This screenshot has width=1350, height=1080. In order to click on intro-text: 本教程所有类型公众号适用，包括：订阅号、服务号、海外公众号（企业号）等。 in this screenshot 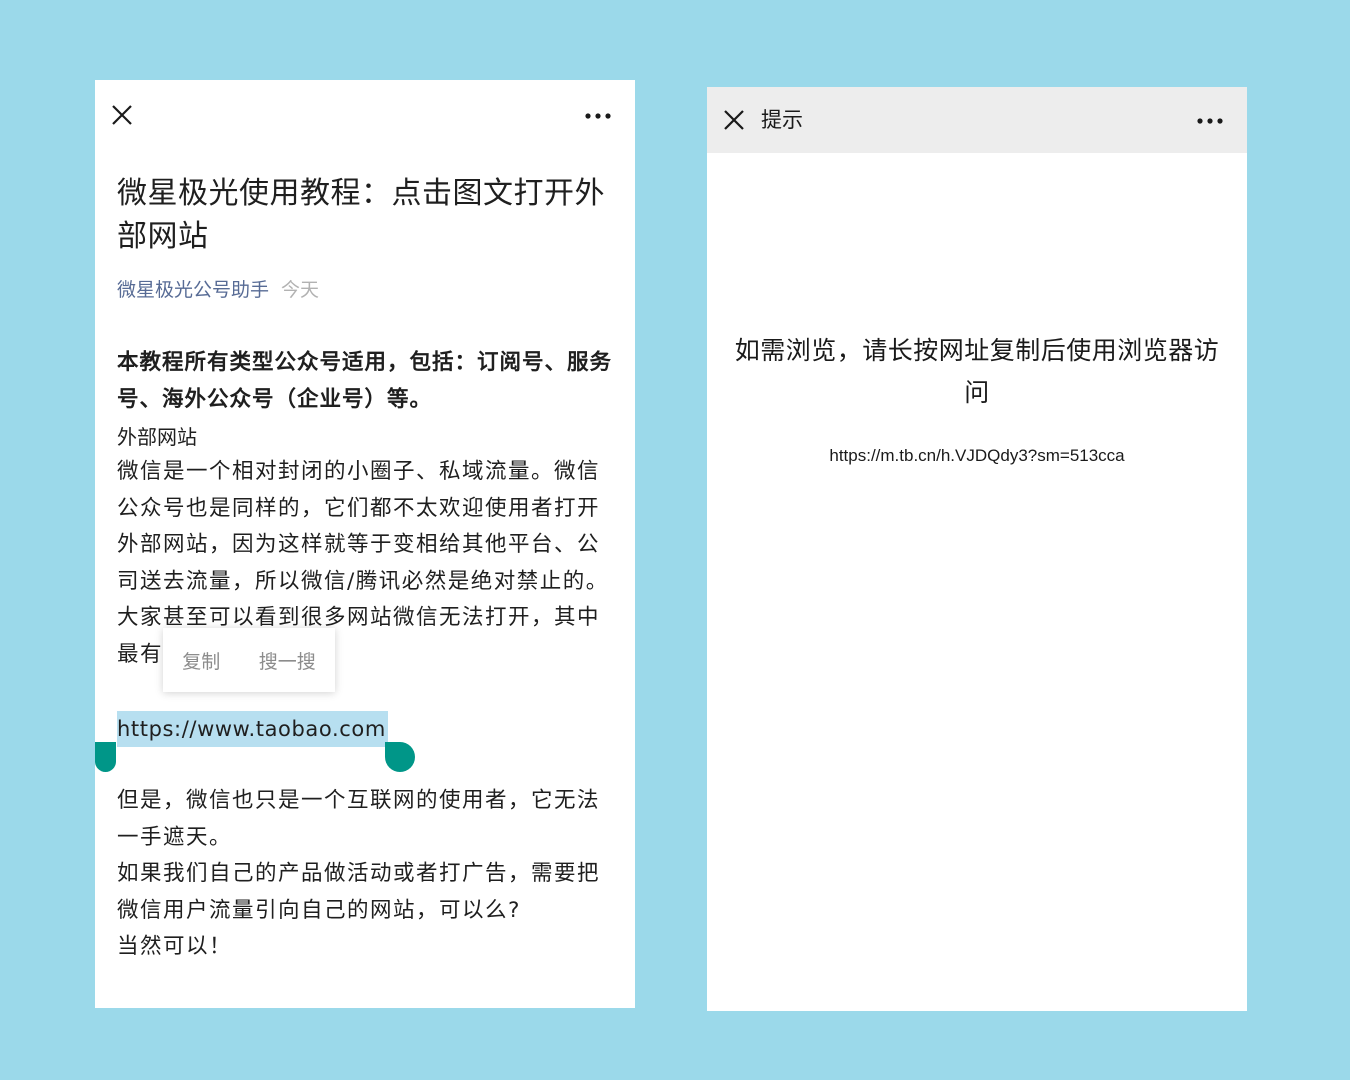, I will do `click(365, 381)`.